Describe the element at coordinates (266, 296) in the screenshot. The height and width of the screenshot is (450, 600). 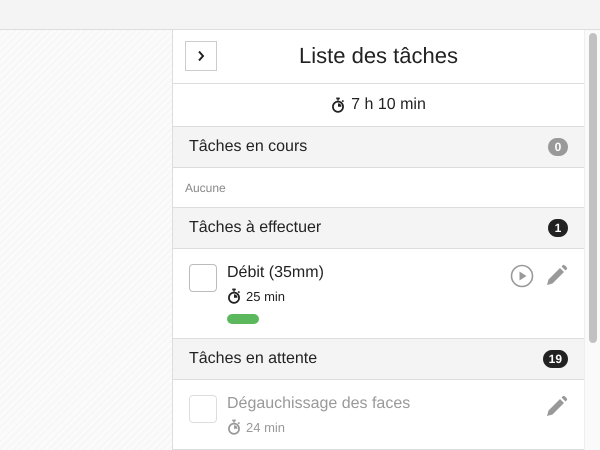
I see `task-duration: 25 min` at that location.